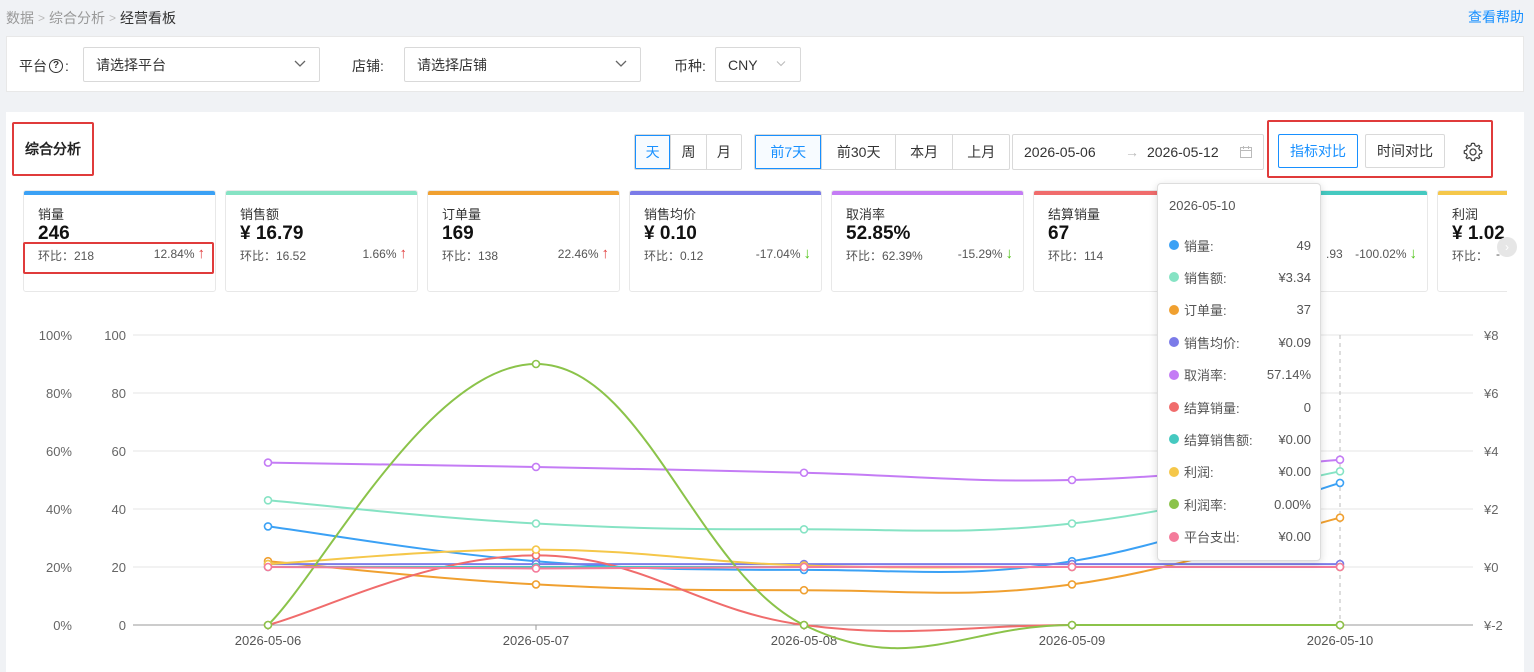 The image size is (1534, 672). What do you see at coordinates (1205, 505) in the screenshot?
I see `tooltip-label: 利润率:` at bounding box center [1205, 505].